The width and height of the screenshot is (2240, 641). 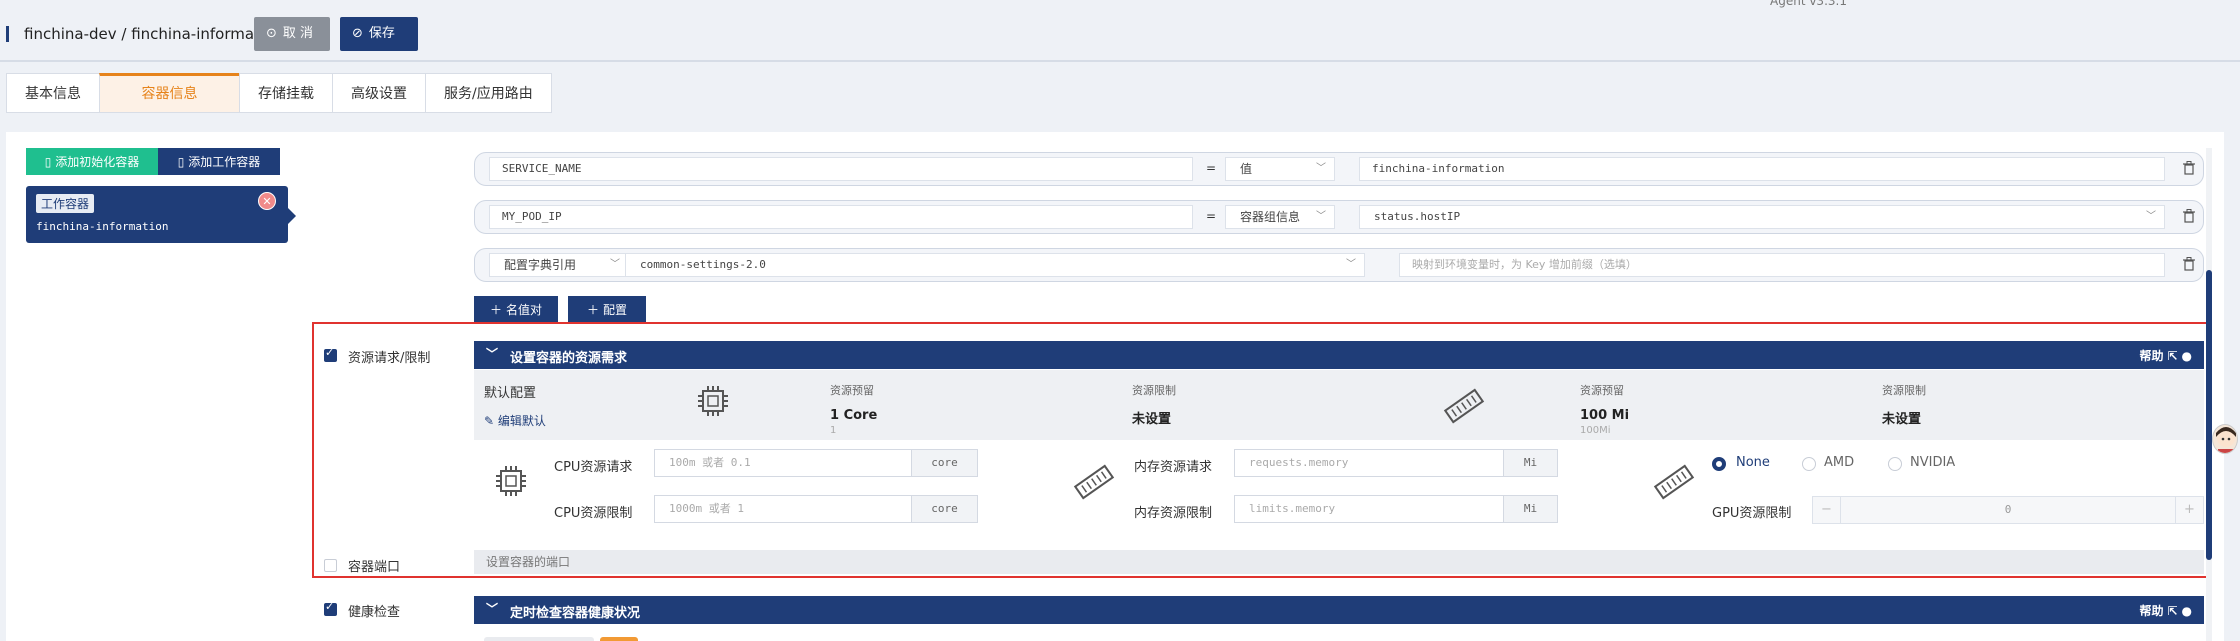 I want to click on assistant-avatar, so click(x=2225, y=439).